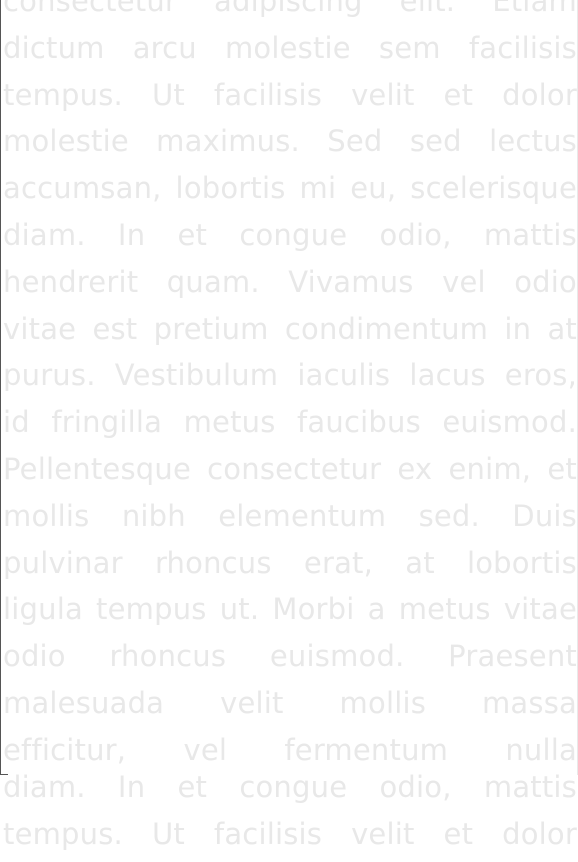 The image size is (578, 862). What do you see at coordinates (290, 328) in the screenshot?
I see `text-line: vitae est pretium condimentum in at` at bounding box center [290, 328].